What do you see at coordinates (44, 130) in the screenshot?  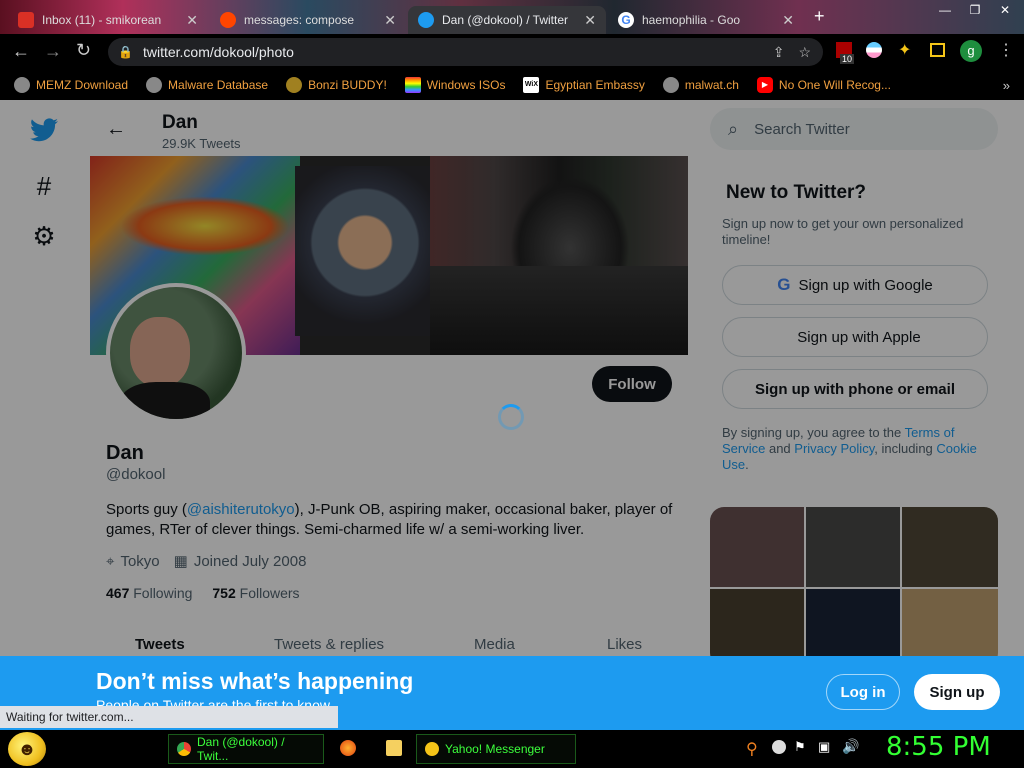 I see `twitter-logo-icon` at bounding box center [44, 130].